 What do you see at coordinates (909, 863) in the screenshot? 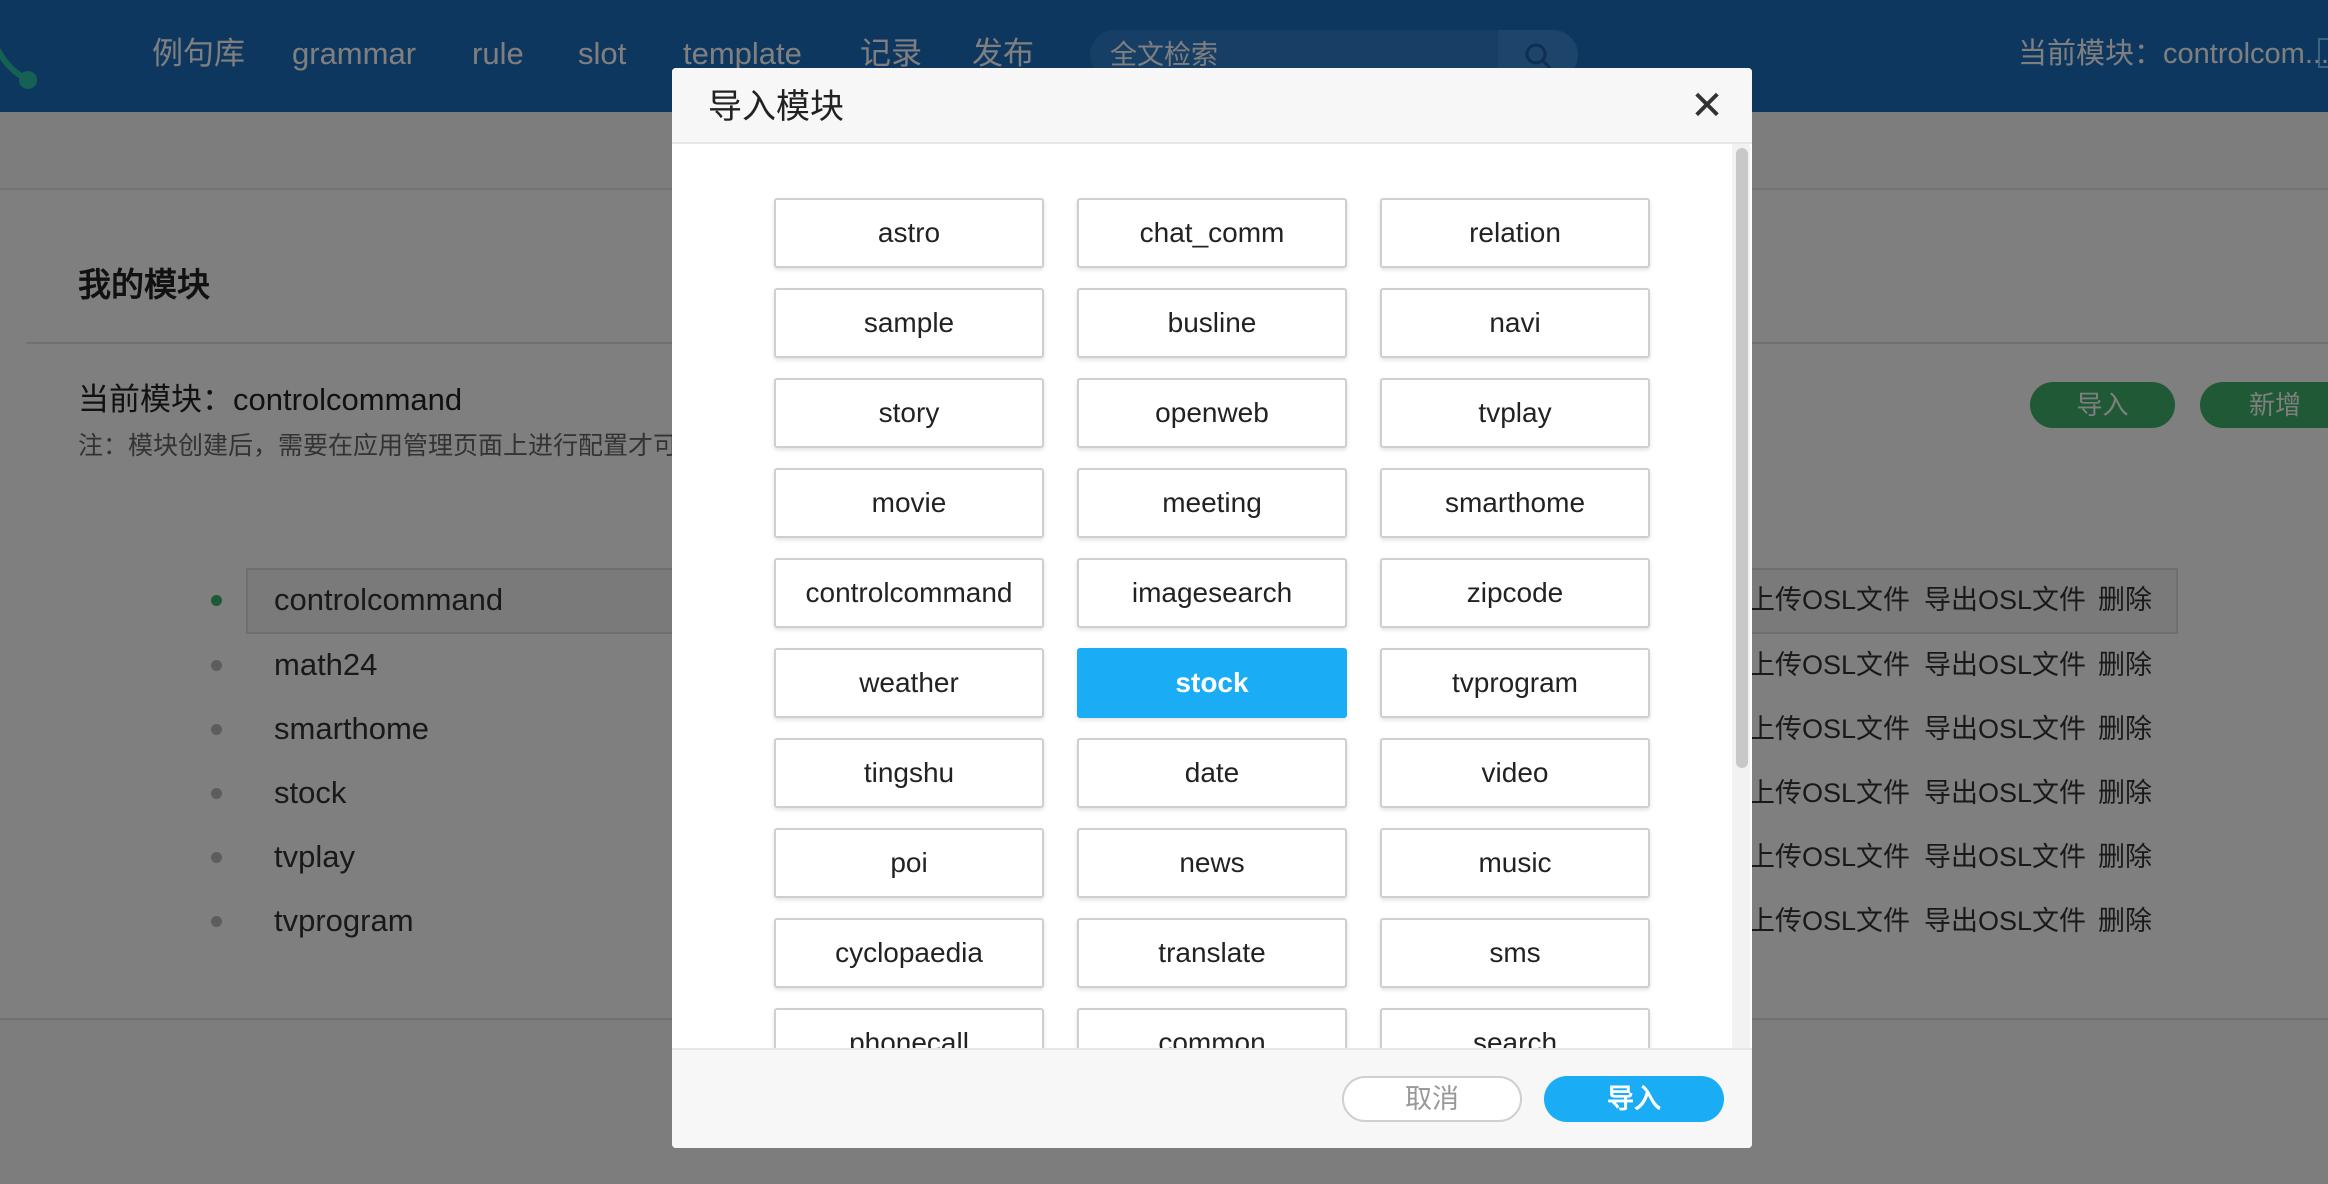
I see `module-option-button: poi` at bounding box center [909, 863].